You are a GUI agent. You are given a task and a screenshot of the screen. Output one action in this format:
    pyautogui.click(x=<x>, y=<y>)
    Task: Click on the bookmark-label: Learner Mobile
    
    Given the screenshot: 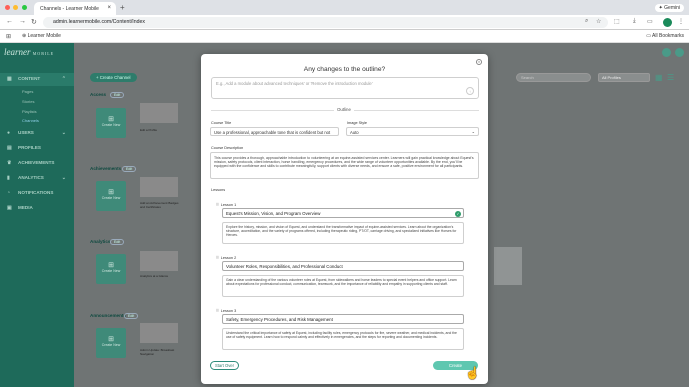 What is the action you would take?
    pyautogui.click(x=44, y=36)
    